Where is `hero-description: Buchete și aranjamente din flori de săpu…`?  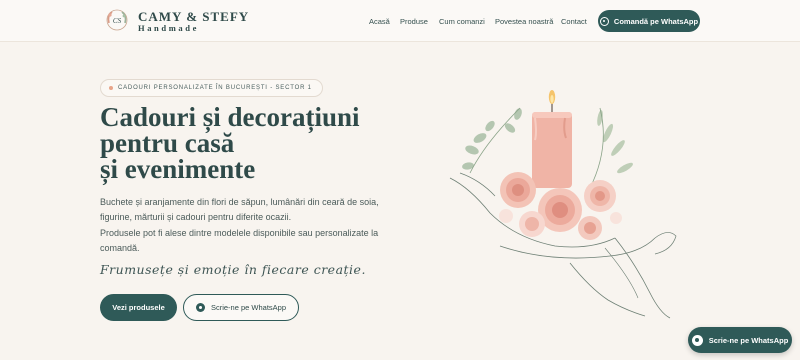
hero-description: Buchete și aranjamente din flori de săpu… is located at coordinates (239, 209).